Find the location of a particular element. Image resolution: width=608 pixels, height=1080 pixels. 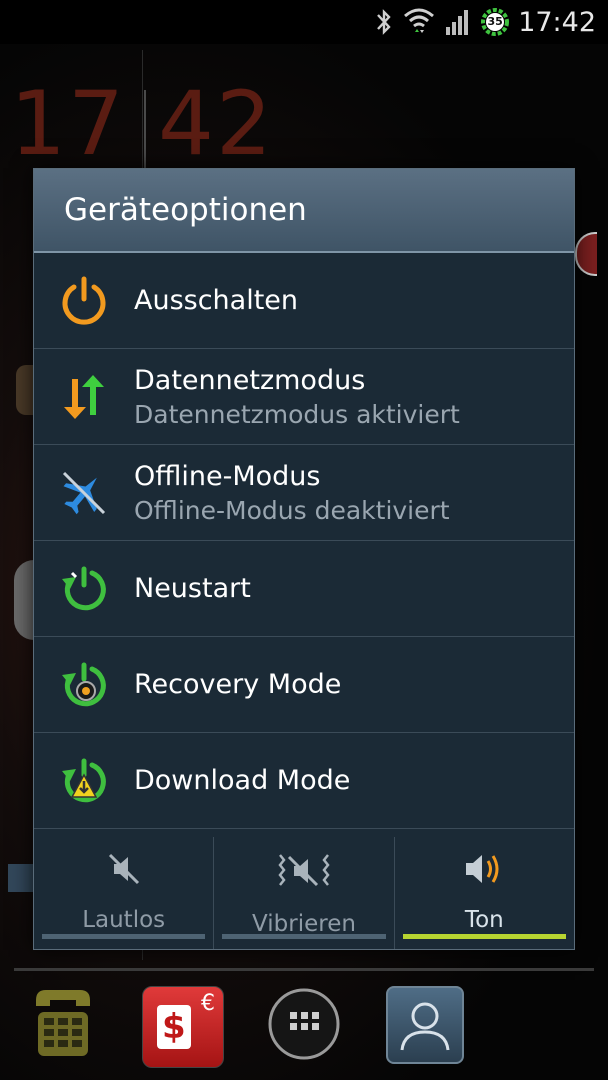

status-bar: 35 17:42 is located at coordinates (304, 22).